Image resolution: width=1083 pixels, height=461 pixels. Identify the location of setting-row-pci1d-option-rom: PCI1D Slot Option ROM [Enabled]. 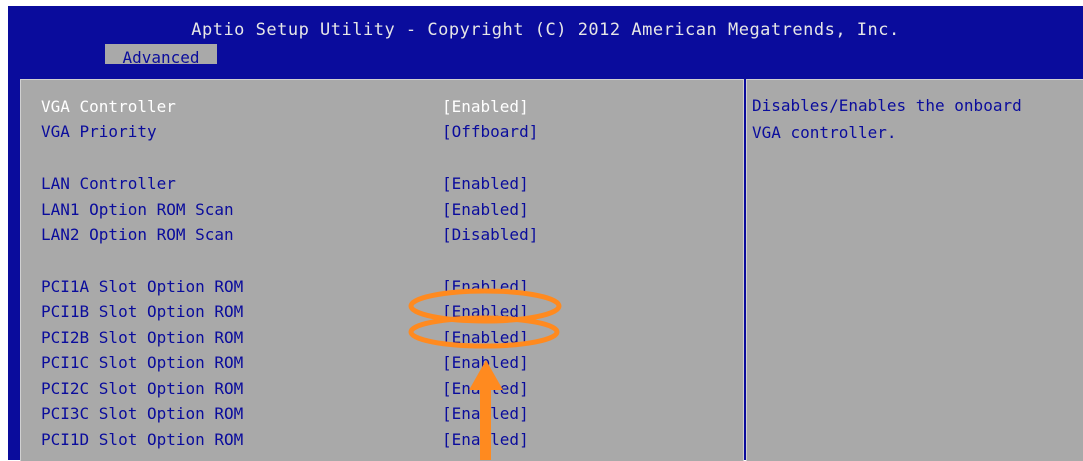
(382, 440).